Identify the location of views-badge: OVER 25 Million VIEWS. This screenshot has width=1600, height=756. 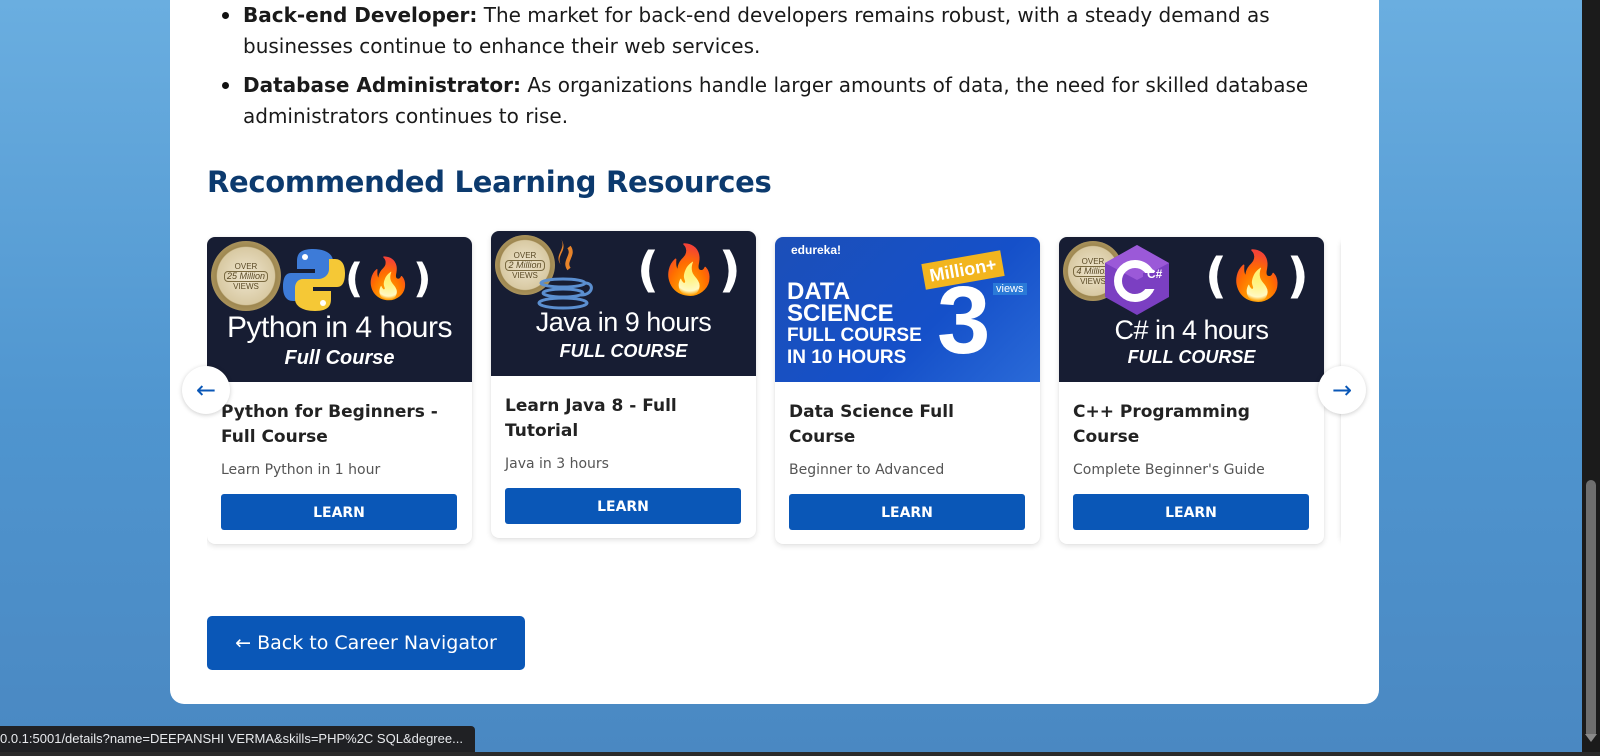
(246, 276).